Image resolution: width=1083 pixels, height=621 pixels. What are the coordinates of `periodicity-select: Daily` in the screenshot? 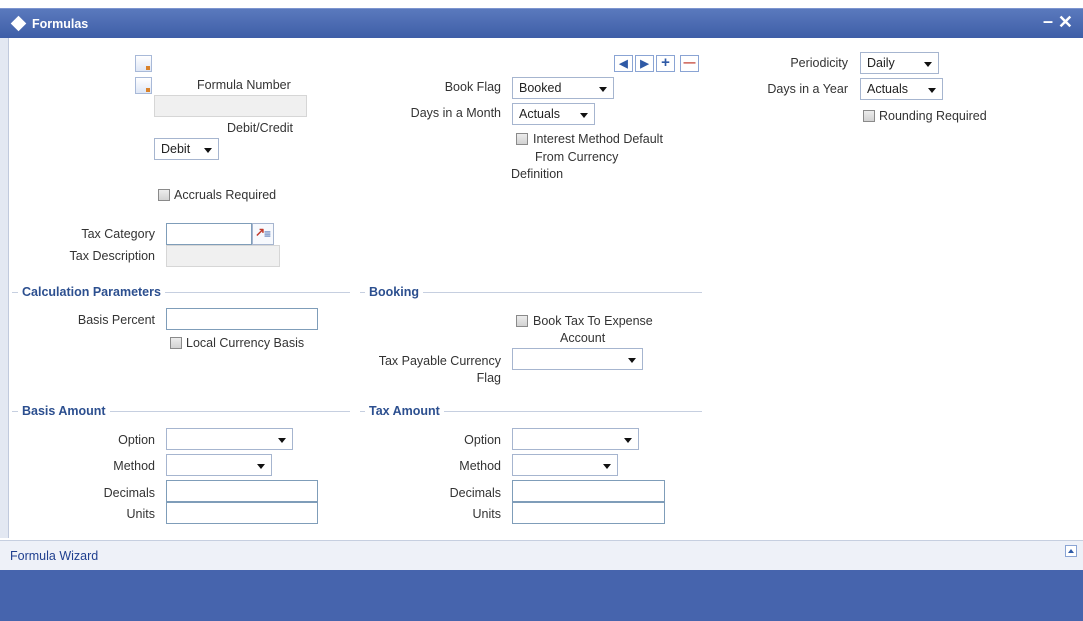 It's located at (899, 63).